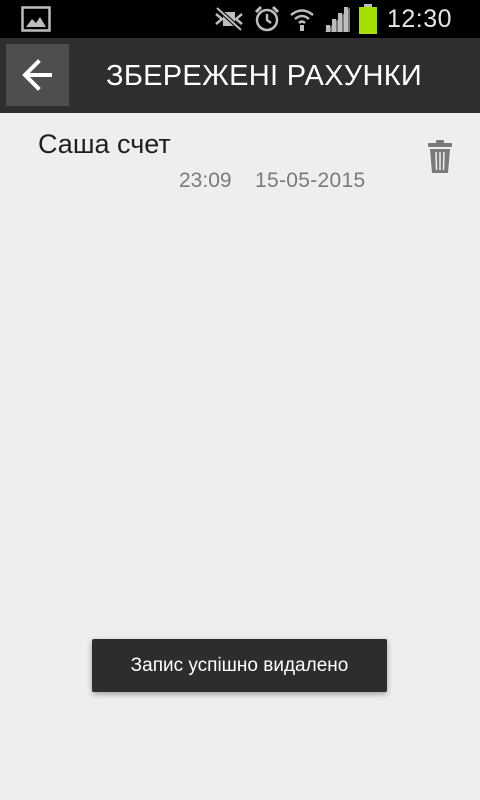 This screenshot has height=800, width=480. What do you see at coordinates (302, 19) in the screenshot?
I see `wifi-icon` at bounding box center [302, 19].